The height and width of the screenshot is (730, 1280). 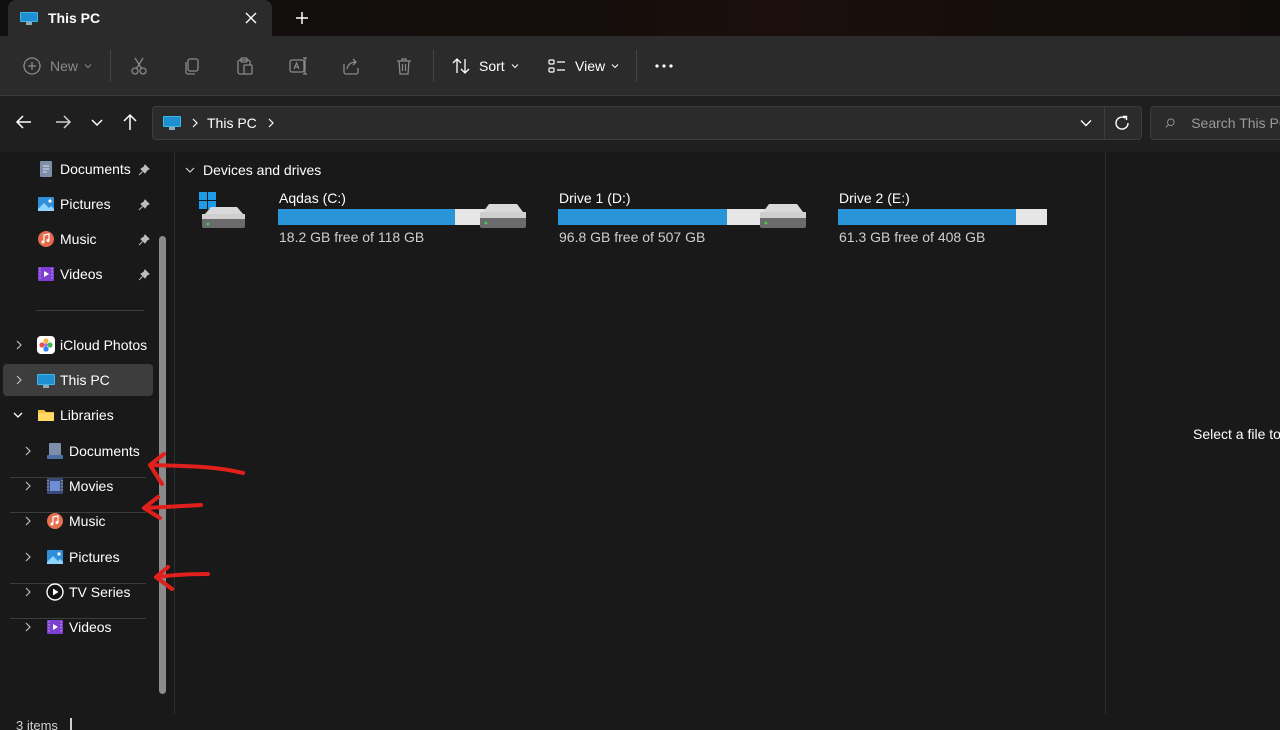 I want to click on up-arrow-icon, so click(x=130, y=122).